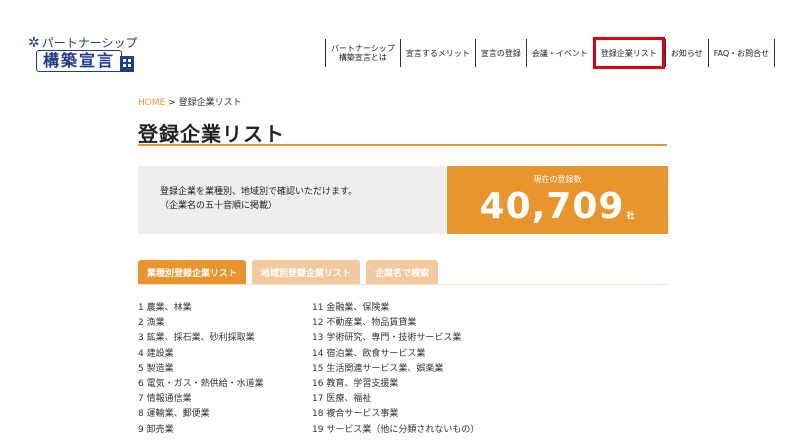  Describe the element at coordinates (500, 53) in the screenshot. I see `nav-registration: 宣言の登録` at that location.